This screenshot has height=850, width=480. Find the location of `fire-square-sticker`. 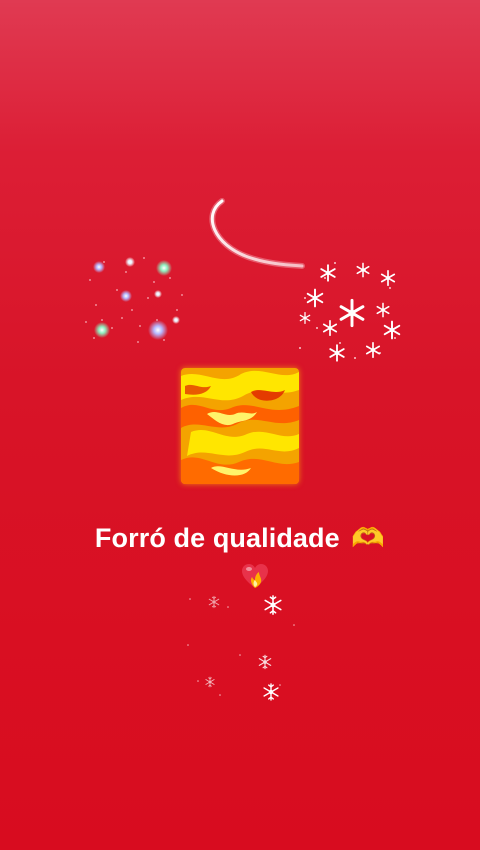

fire-square-sticker is located at coordinates (240, 426).